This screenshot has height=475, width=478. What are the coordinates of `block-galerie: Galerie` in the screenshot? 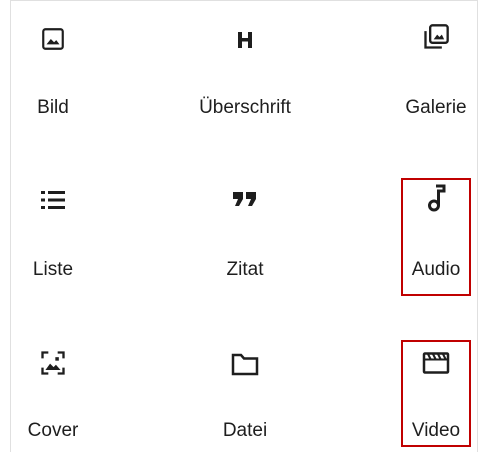 It's located at (419, 75).